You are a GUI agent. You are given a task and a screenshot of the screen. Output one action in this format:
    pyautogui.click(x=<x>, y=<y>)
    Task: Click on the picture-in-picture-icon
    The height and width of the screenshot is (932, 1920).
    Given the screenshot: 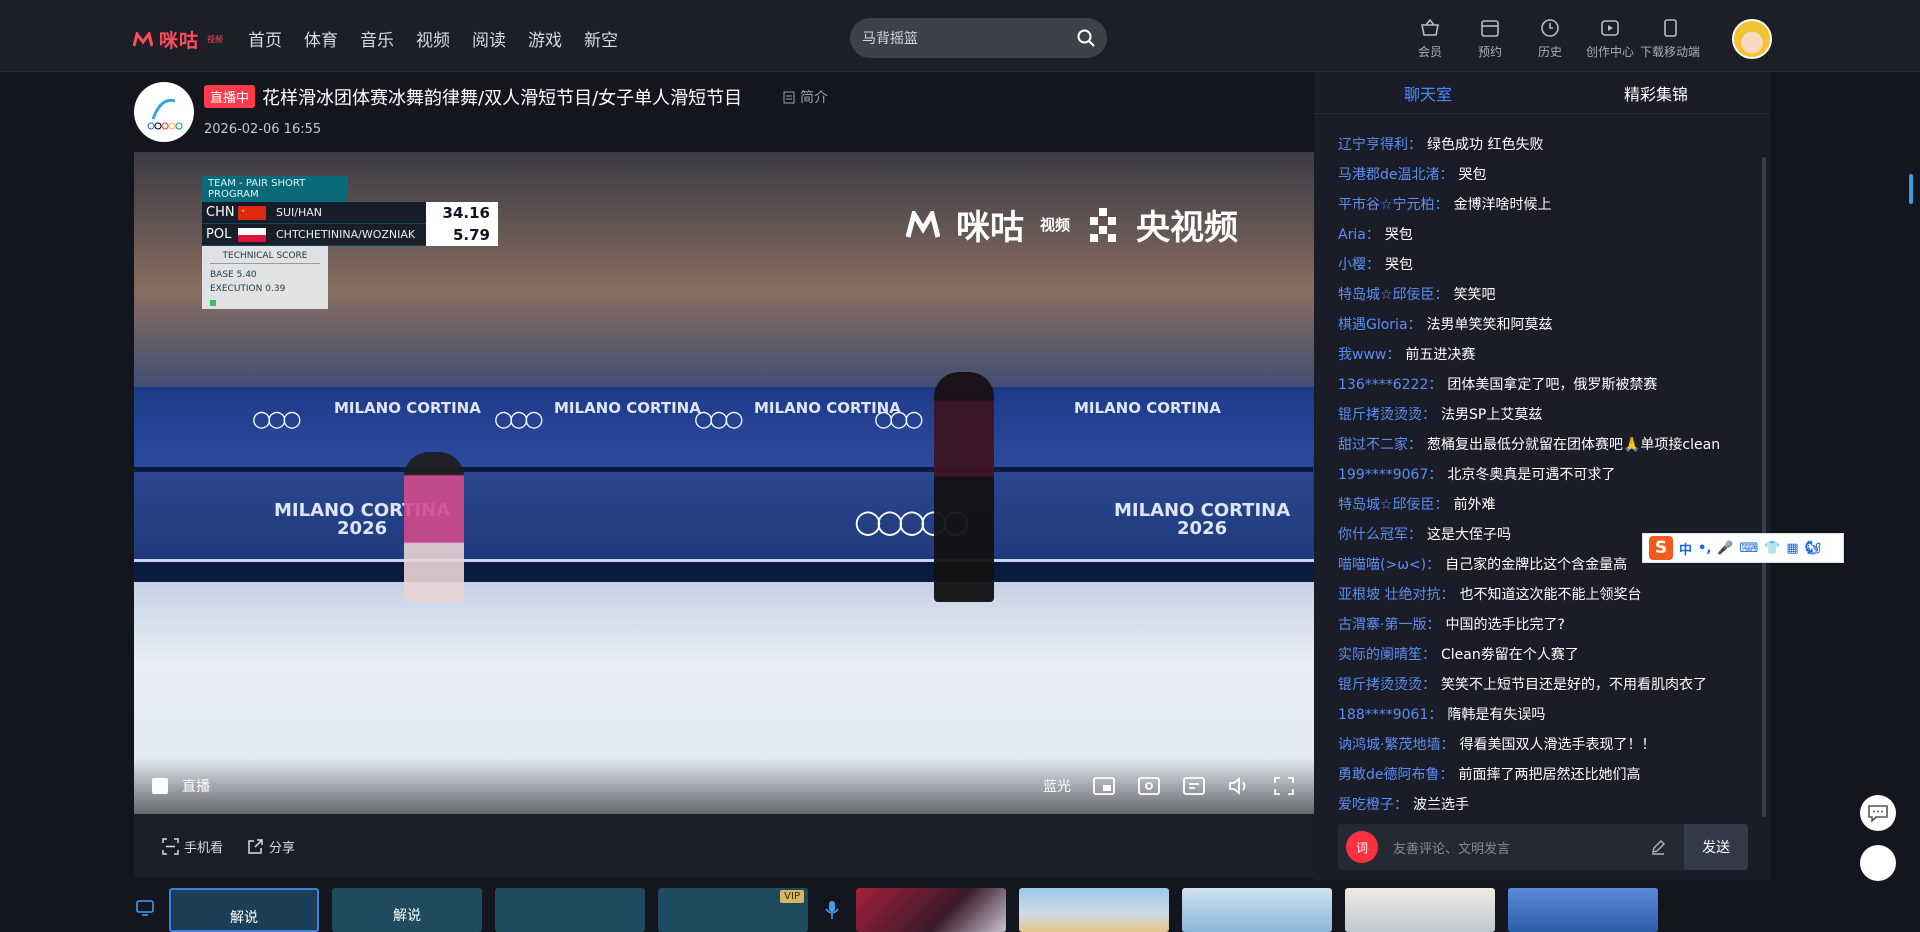 What is the action you would take?
    pyautogui.click(x=1104, y=786)
    